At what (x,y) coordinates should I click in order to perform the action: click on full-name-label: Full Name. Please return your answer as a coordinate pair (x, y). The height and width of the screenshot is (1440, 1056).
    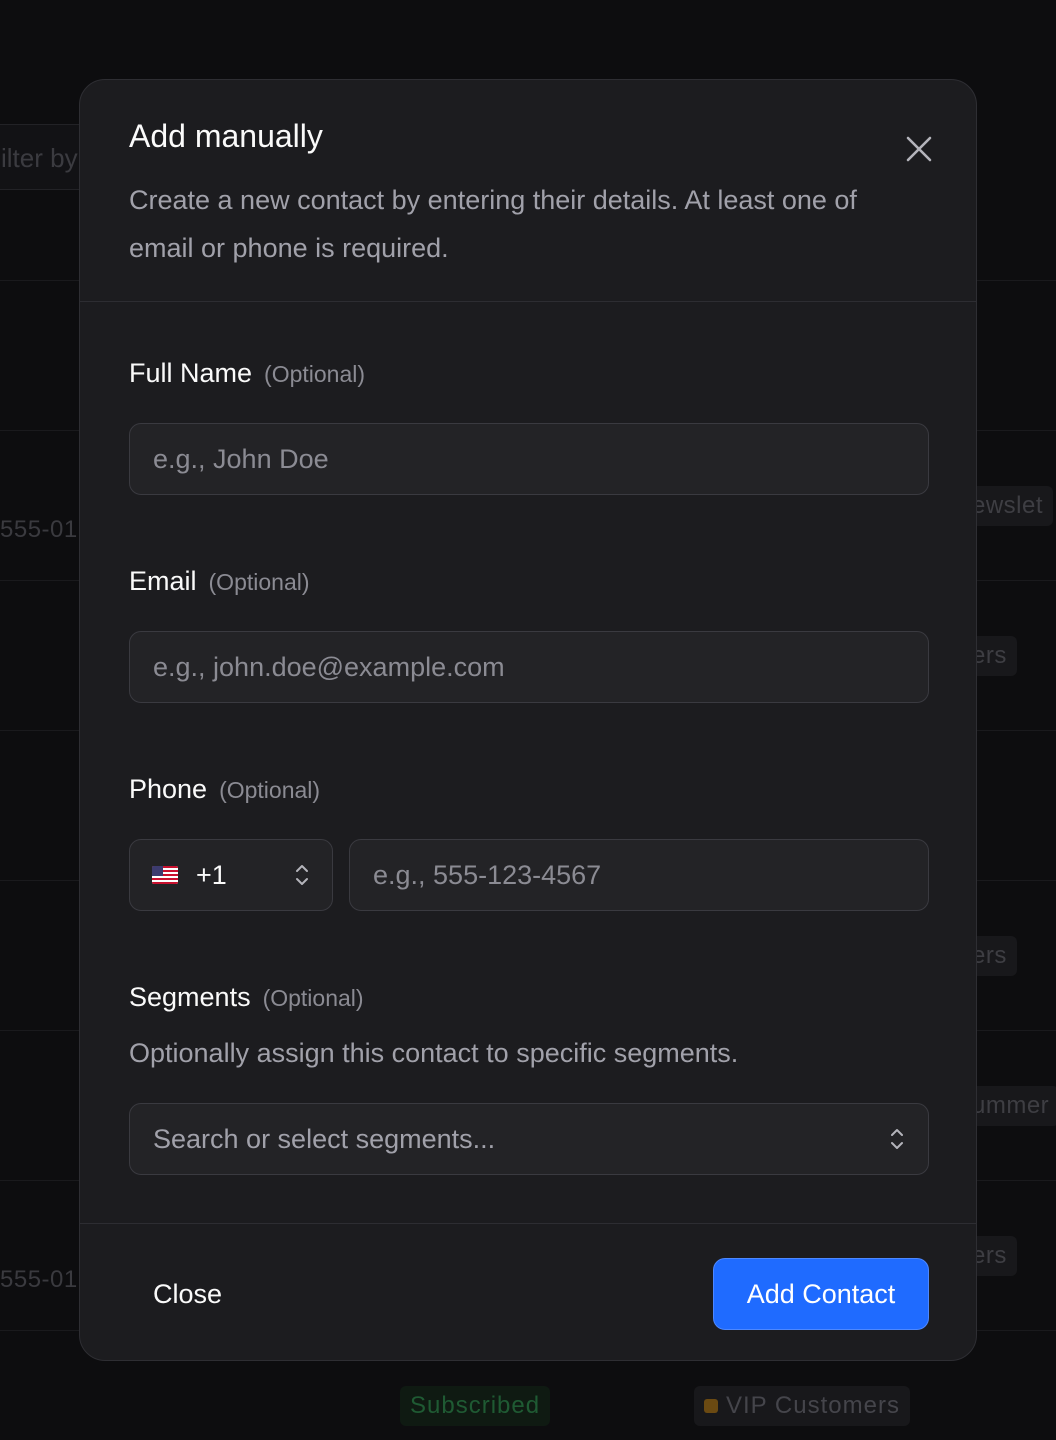
    Looking at the image, I should click on (191, 373).